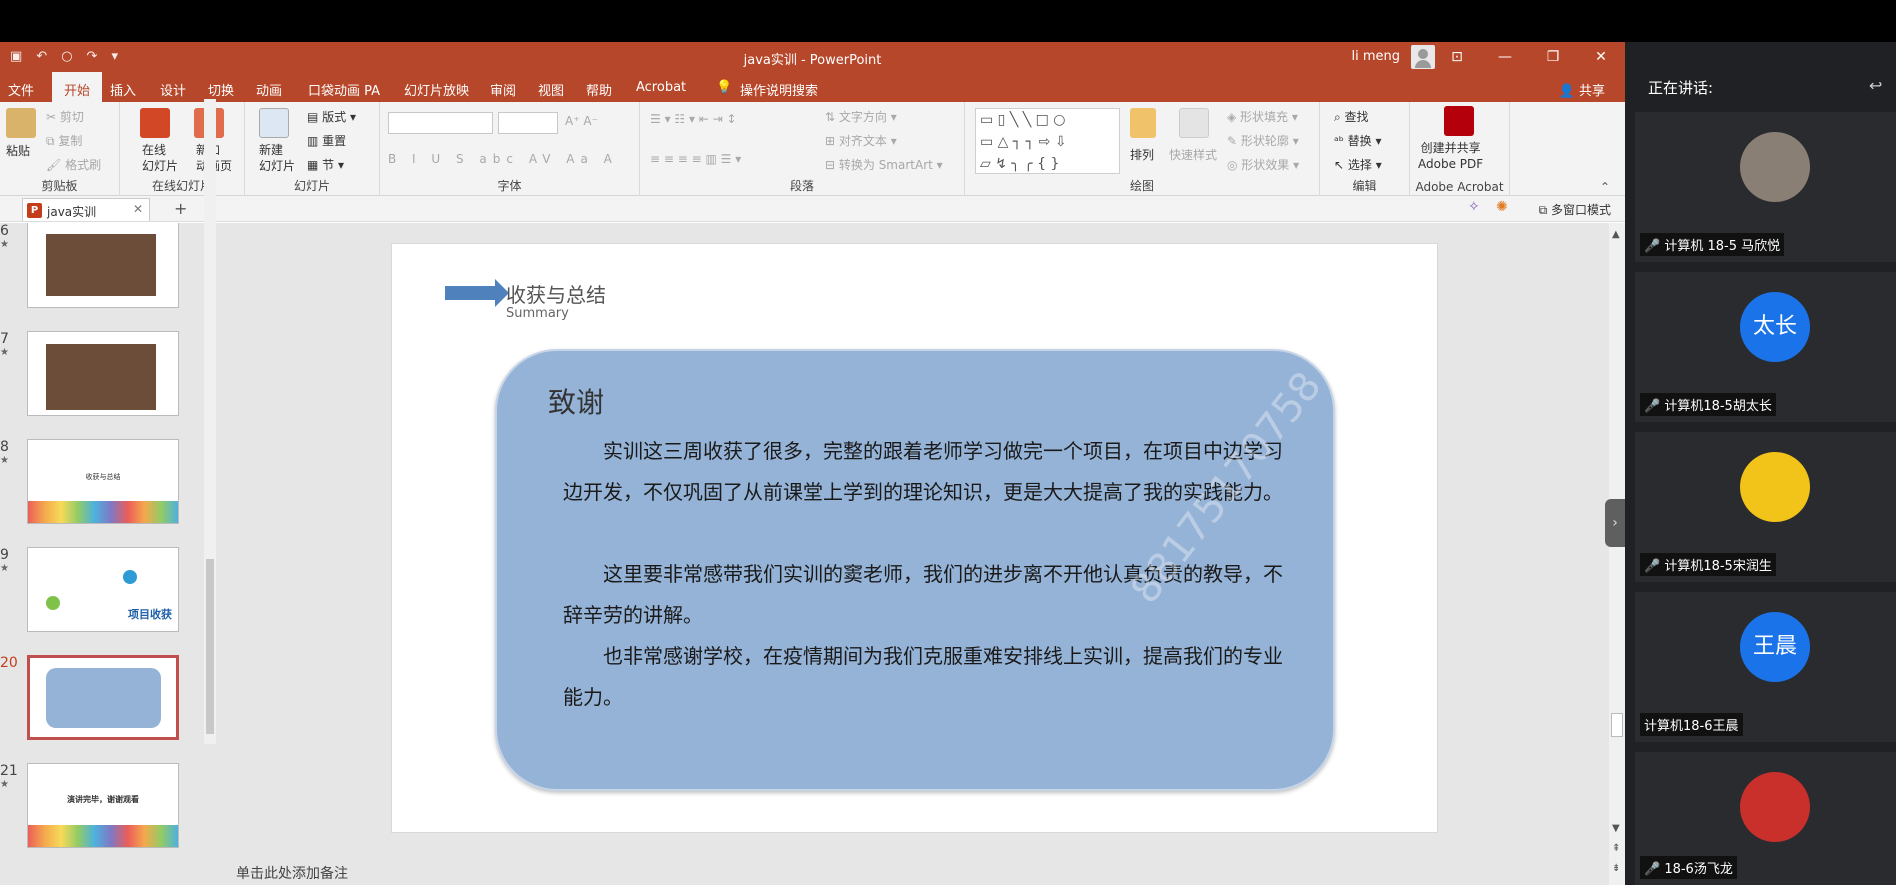 This screenshot has width=1896, height=885. I want to click on find-button: ⌕ 查找, so click(1351, 116).